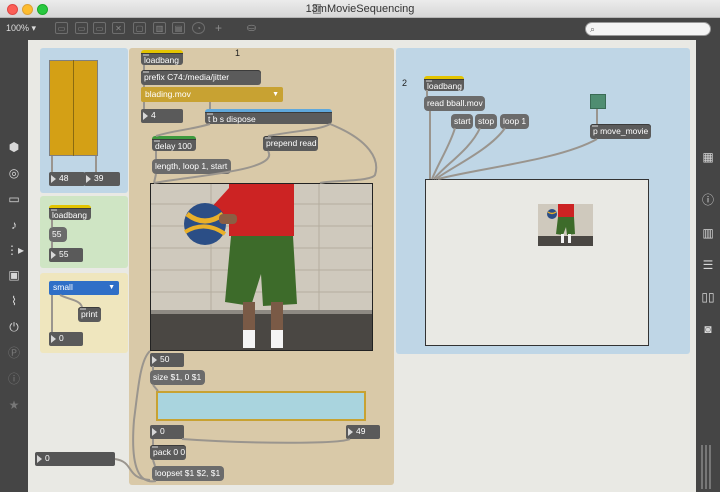 Image resolution: width=720 pixels, height=492 pixels. What do you see at coordinates (360, 9) in the screenshot?
I see `window-title: 13mMovieSequencing` at bounding box center [360, 9].